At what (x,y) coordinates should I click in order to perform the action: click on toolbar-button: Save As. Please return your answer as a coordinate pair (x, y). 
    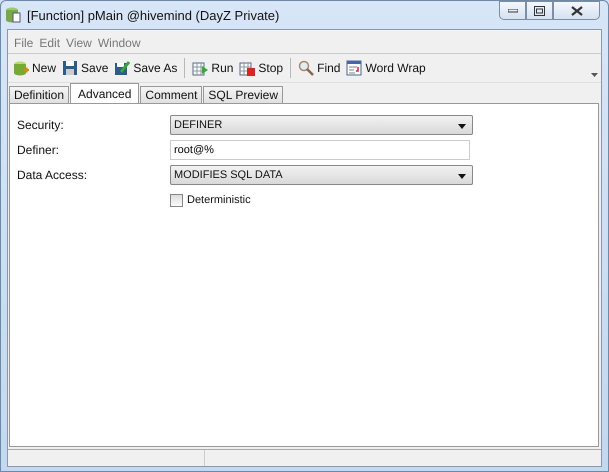
    Looking at the image, I should click on (145, 68).